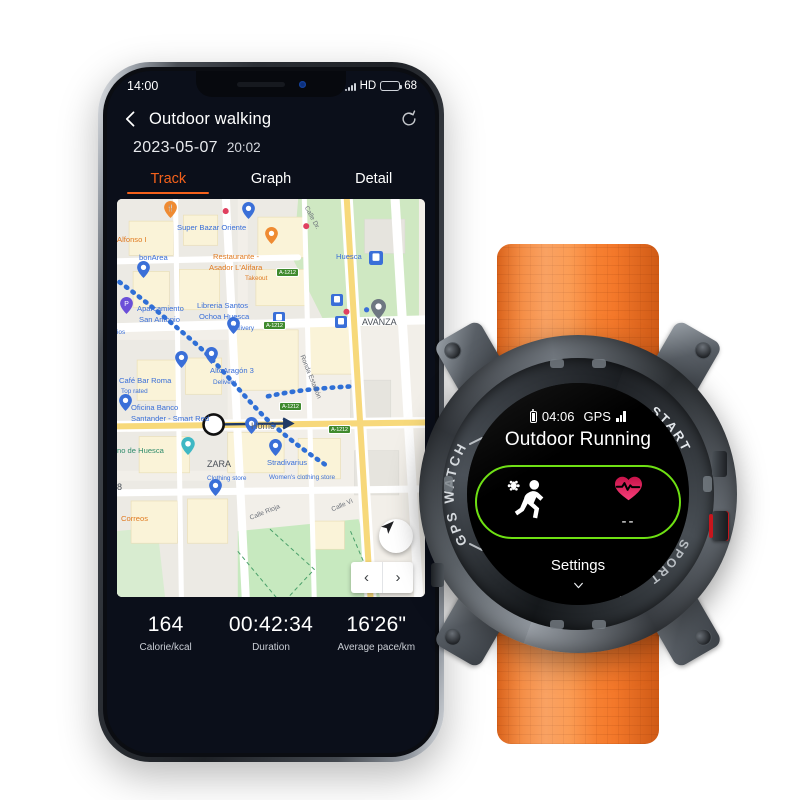 This screenshot has width=800, height=800. What do you see at coordinates (558, 416) in the screenshot?
I see `watch-time: 04:06` at bounding box center [558, 416].